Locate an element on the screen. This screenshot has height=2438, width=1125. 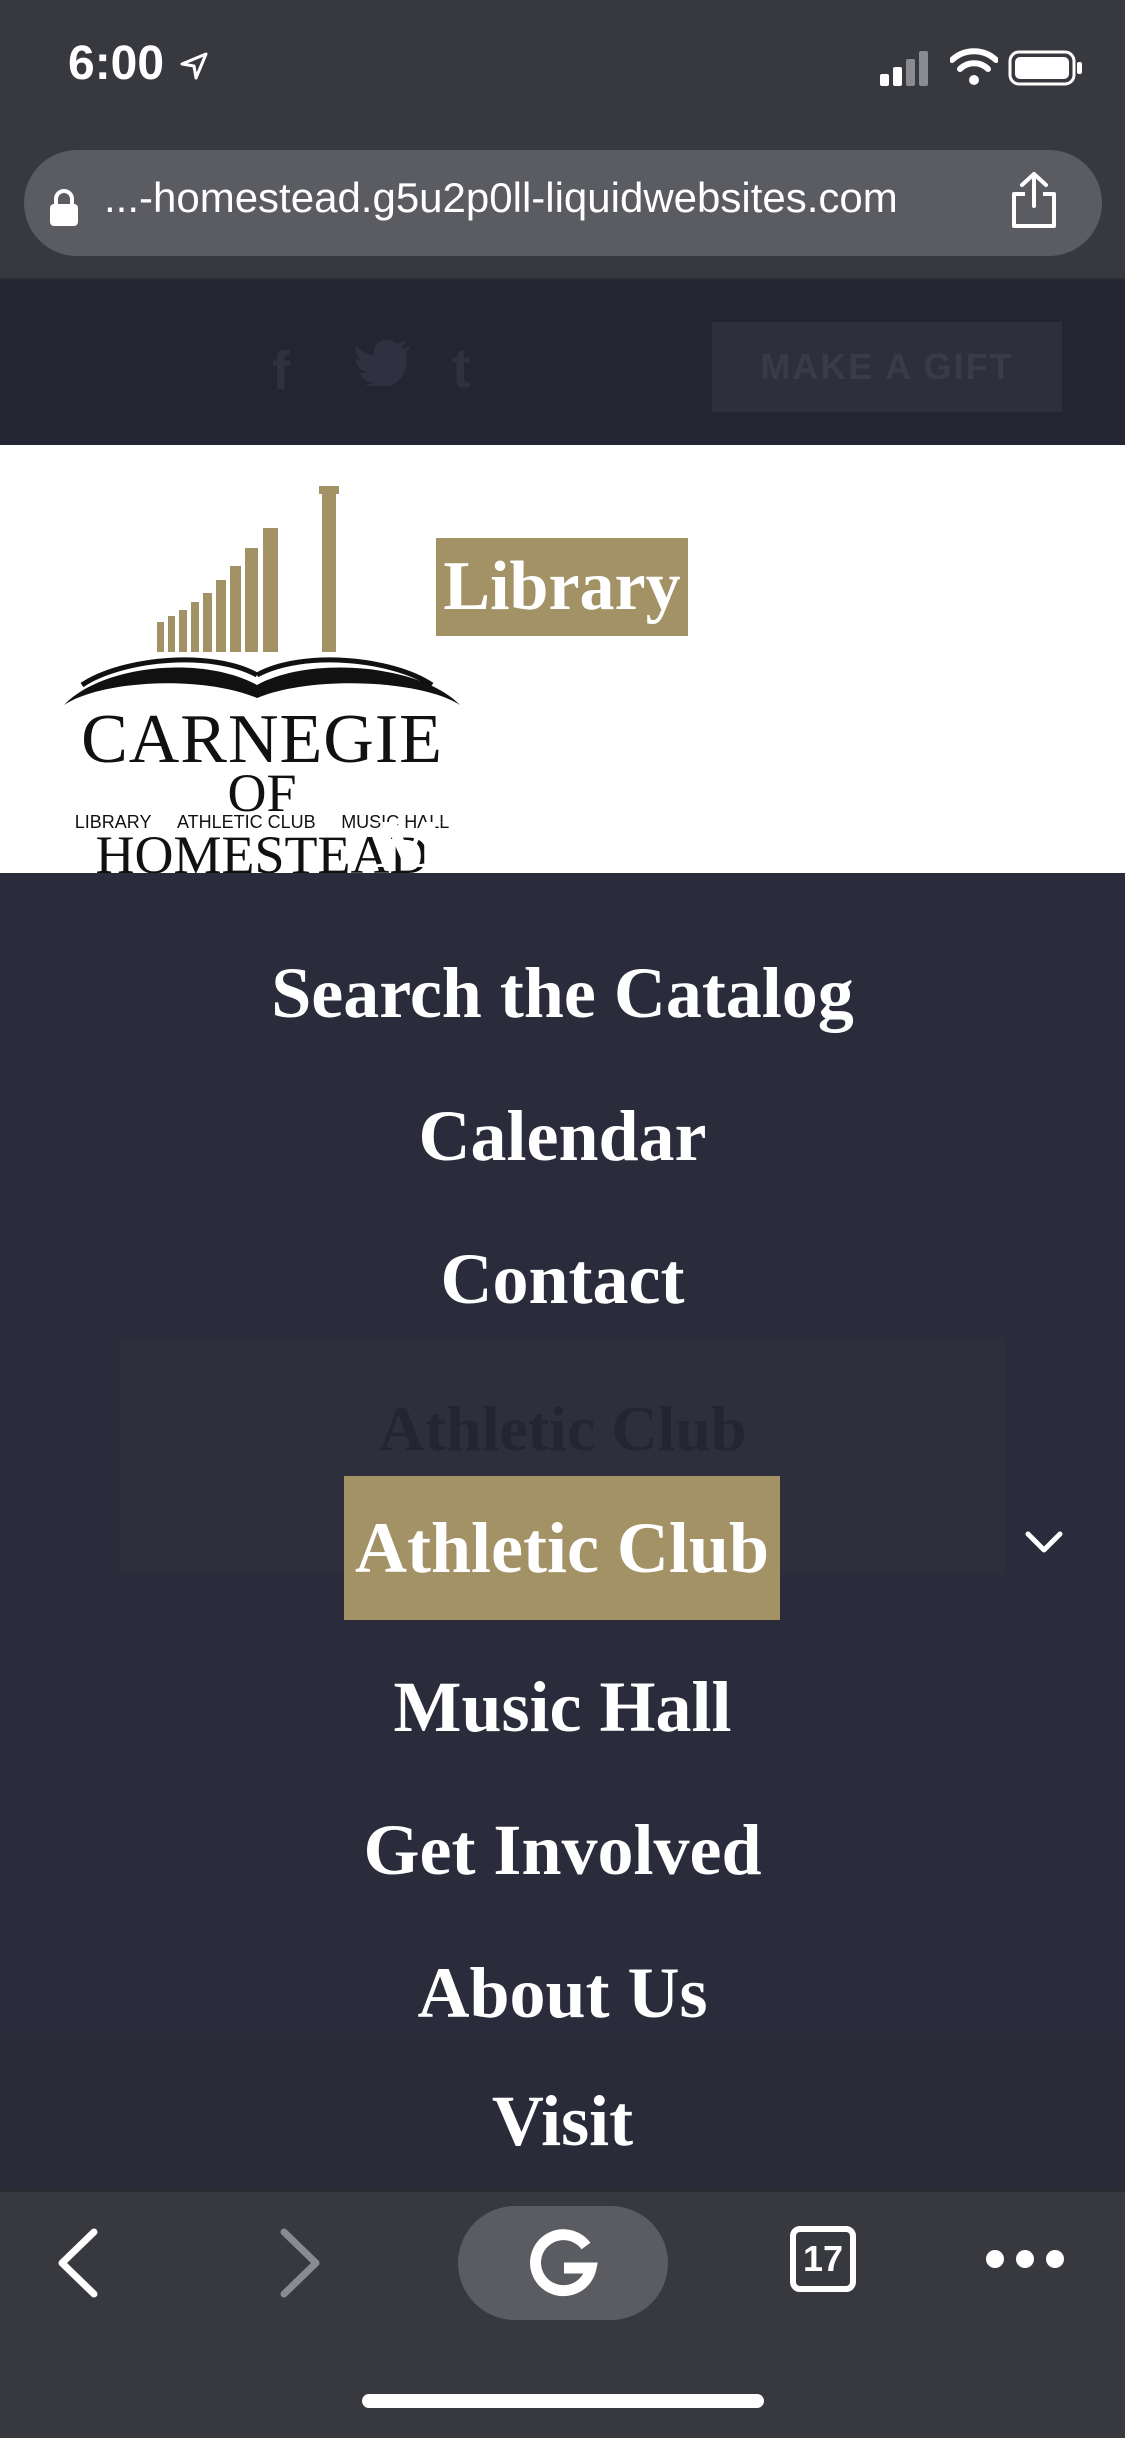
tumblr-icon: t is located at coordinates (461, 367).